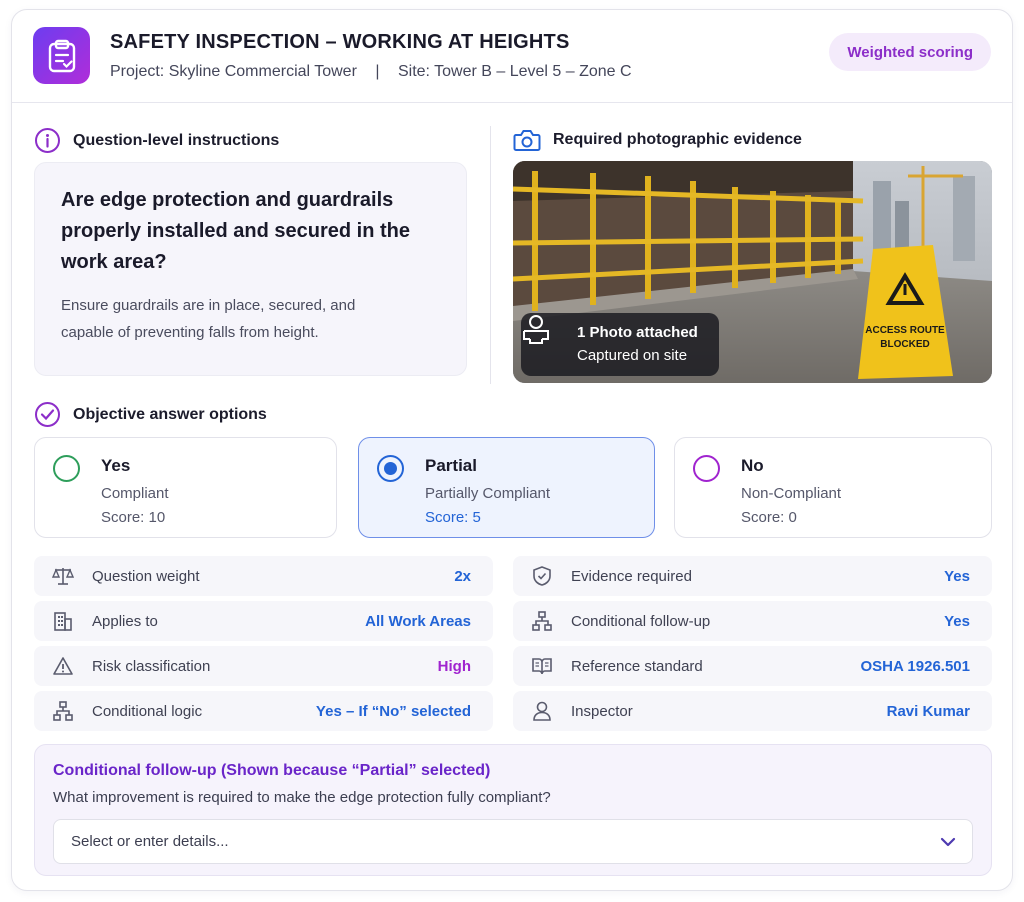  Describe the element at coordinates (137, 71) in the screenshot. I see `project-label: Project:` at that location.